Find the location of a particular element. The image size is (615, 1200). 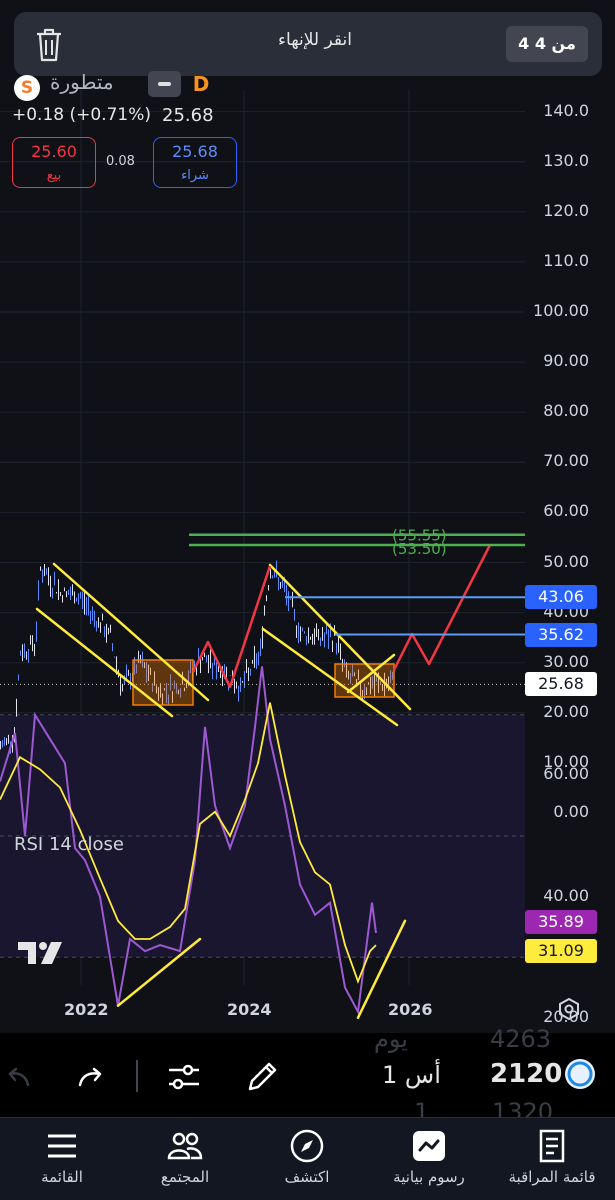

nav-watchlist: قائمة المراقبة is located at coordinates (552, 1158).